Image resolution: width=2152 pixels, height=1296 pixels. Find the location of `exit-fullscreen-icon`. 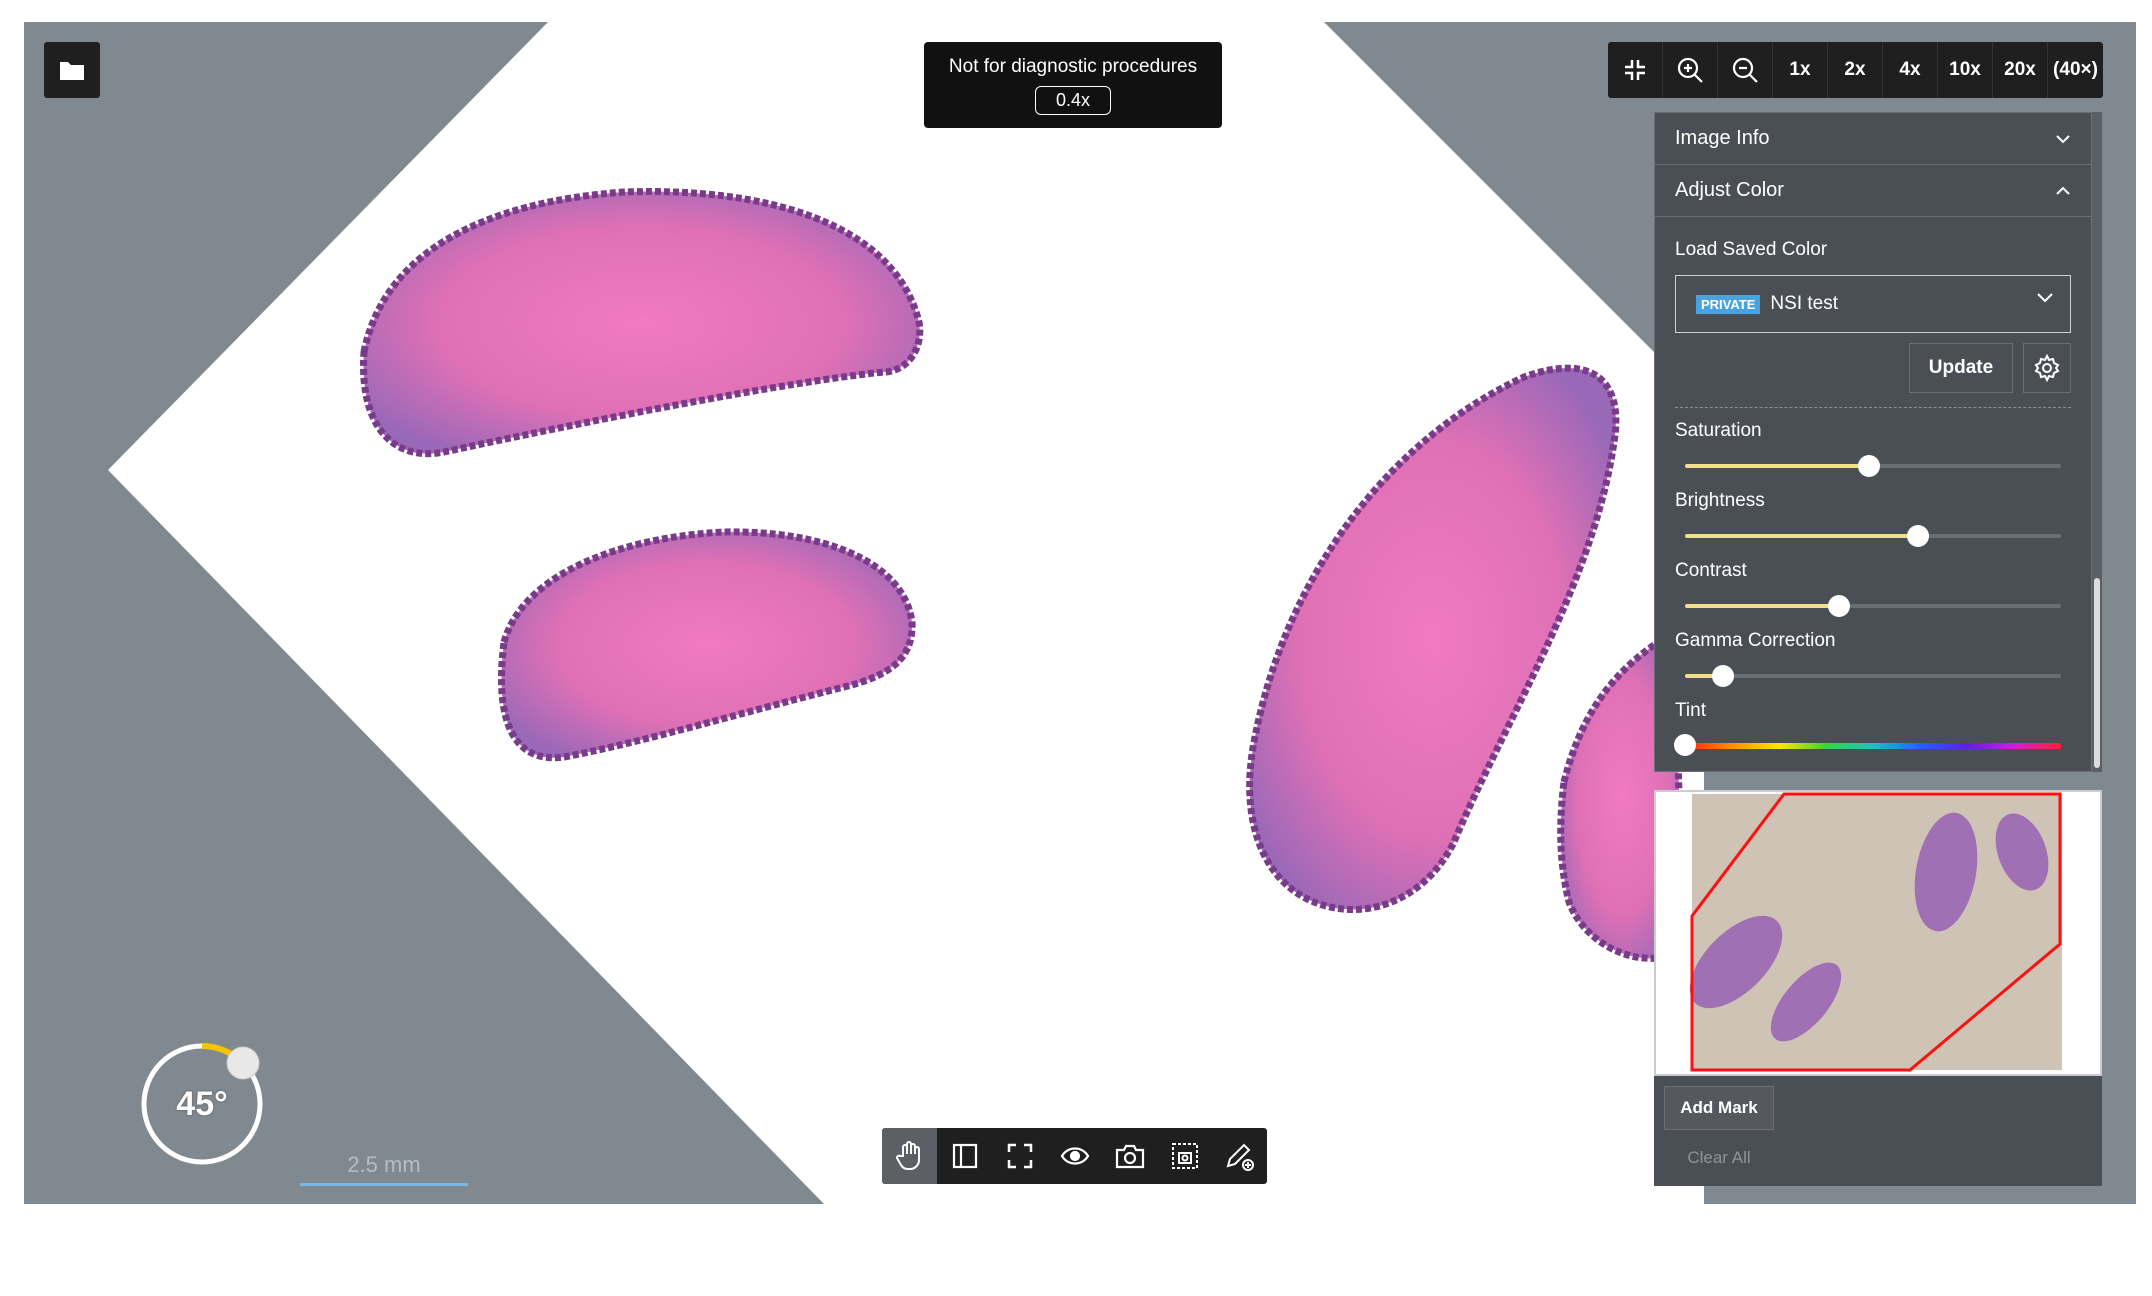

exit-fullscreen-icon is located at coordinates (1635, 70).